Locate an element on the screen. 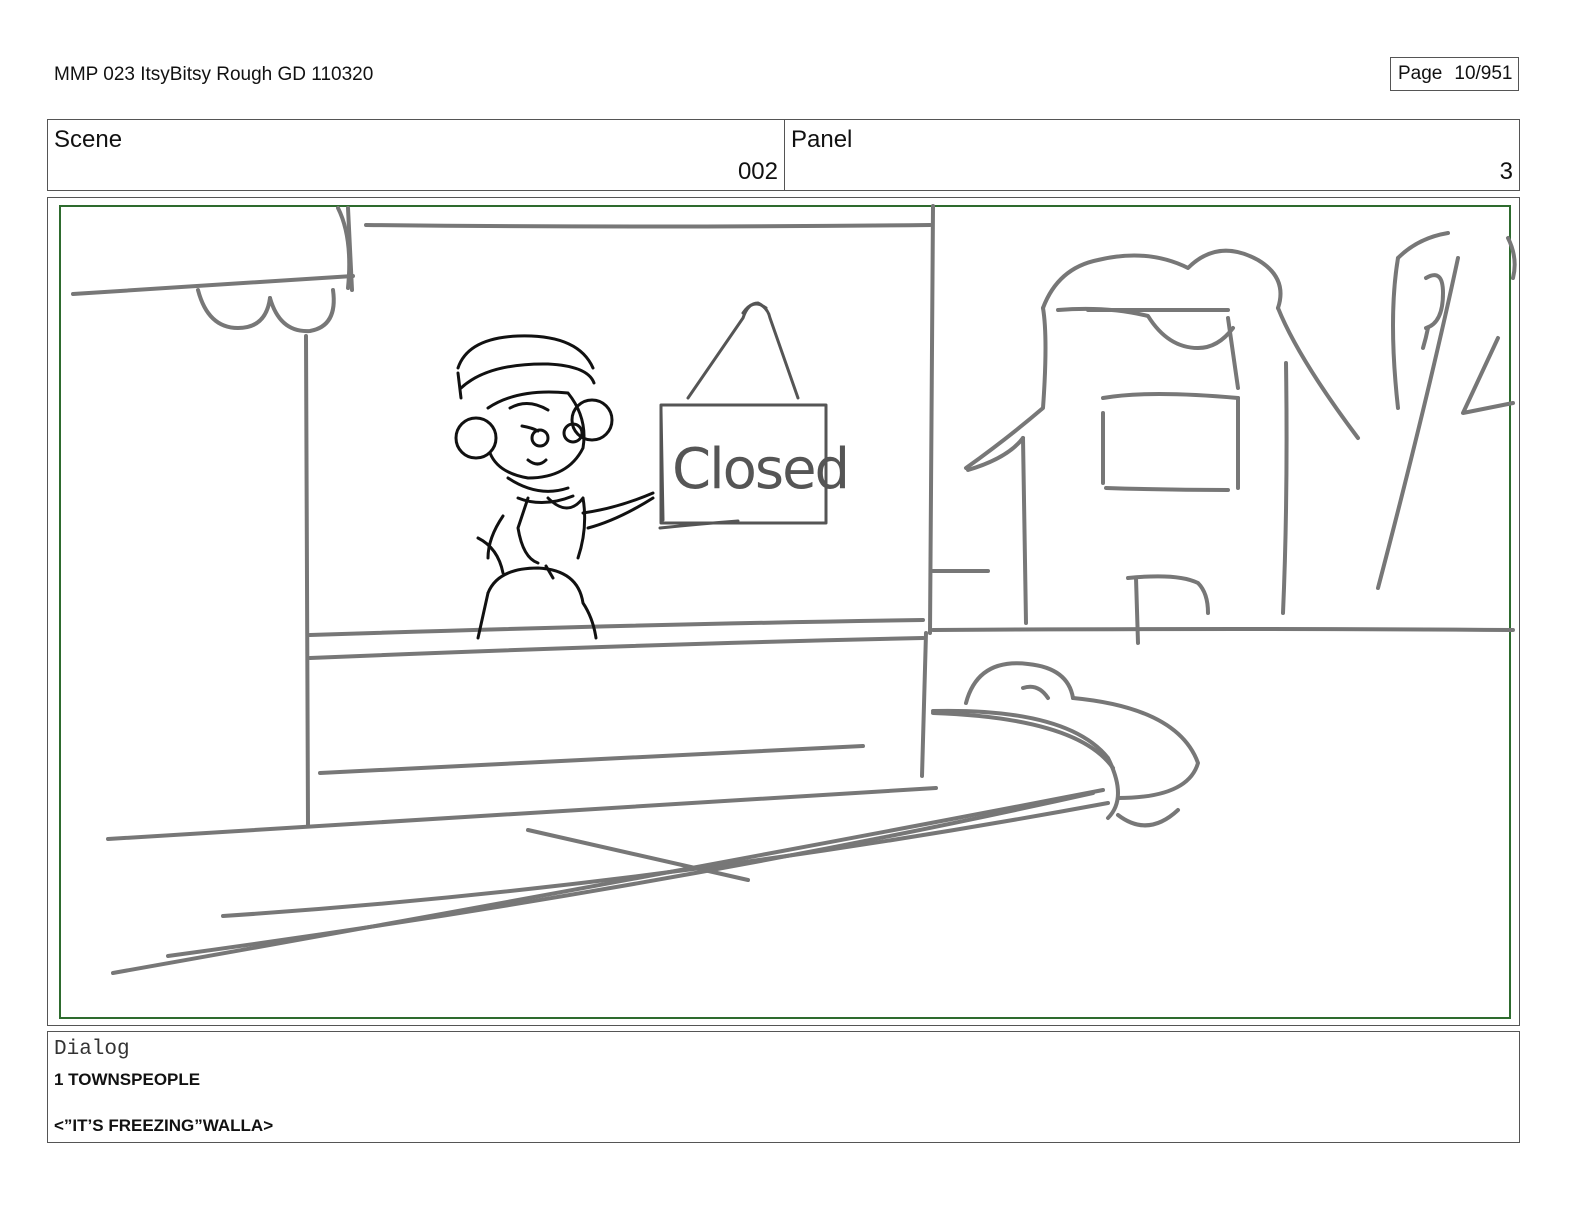 The image size is (1582, 1225). scene-label: Scene is located at coordinates (88, 139).